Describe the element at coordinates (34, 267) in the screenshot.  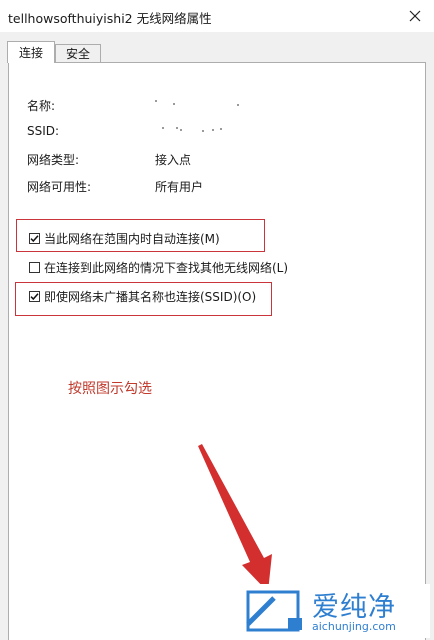
I see `checkbox-unchecked-icon` at that location.